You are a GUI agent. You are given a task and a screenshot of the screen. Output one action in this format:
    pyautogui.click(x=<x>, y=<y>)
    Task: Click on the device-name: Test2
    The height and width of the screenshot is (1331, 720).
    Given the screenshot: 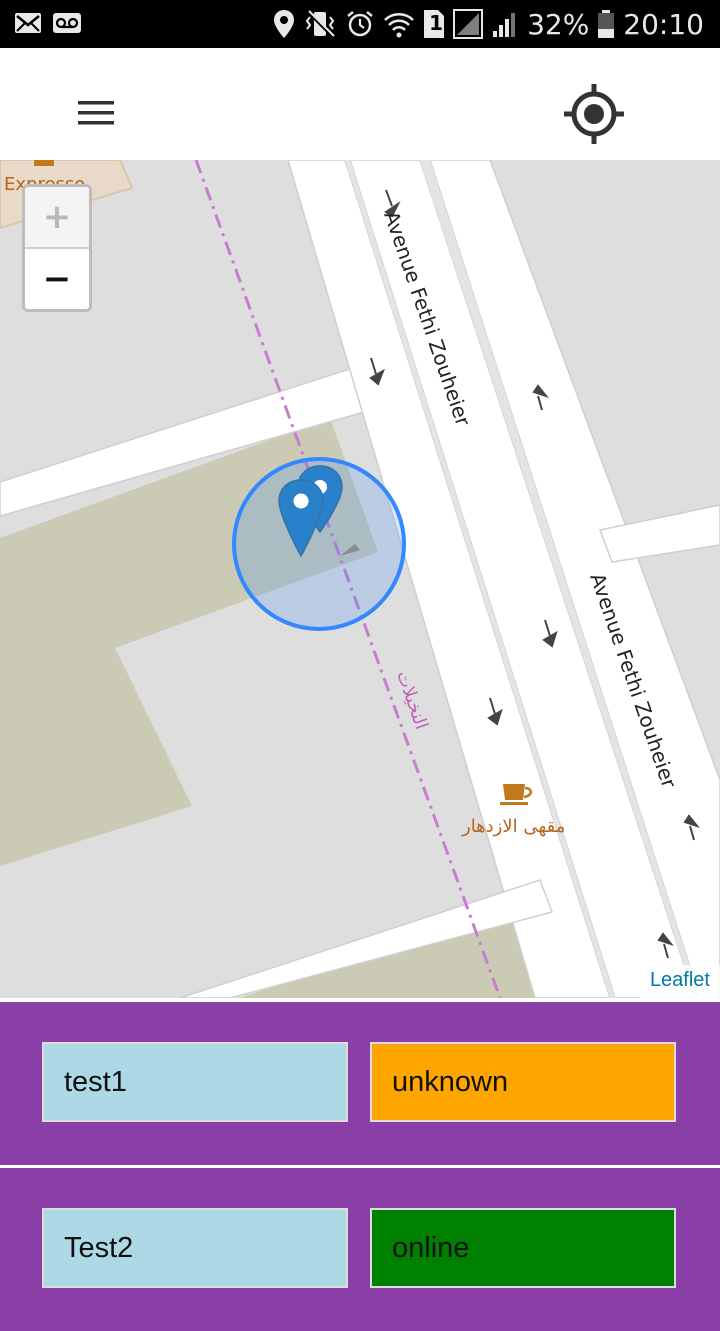 What is the action you would take?
    pyautogui.click(x=195, y=1248)
    